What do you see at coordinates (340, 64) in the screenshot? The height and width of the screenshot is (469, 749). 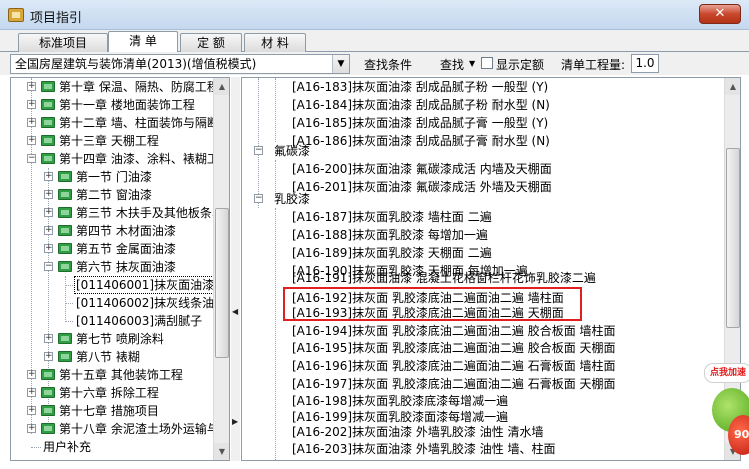 I see `chevron-down-icon: ▼` at bounding box center [340, 64].